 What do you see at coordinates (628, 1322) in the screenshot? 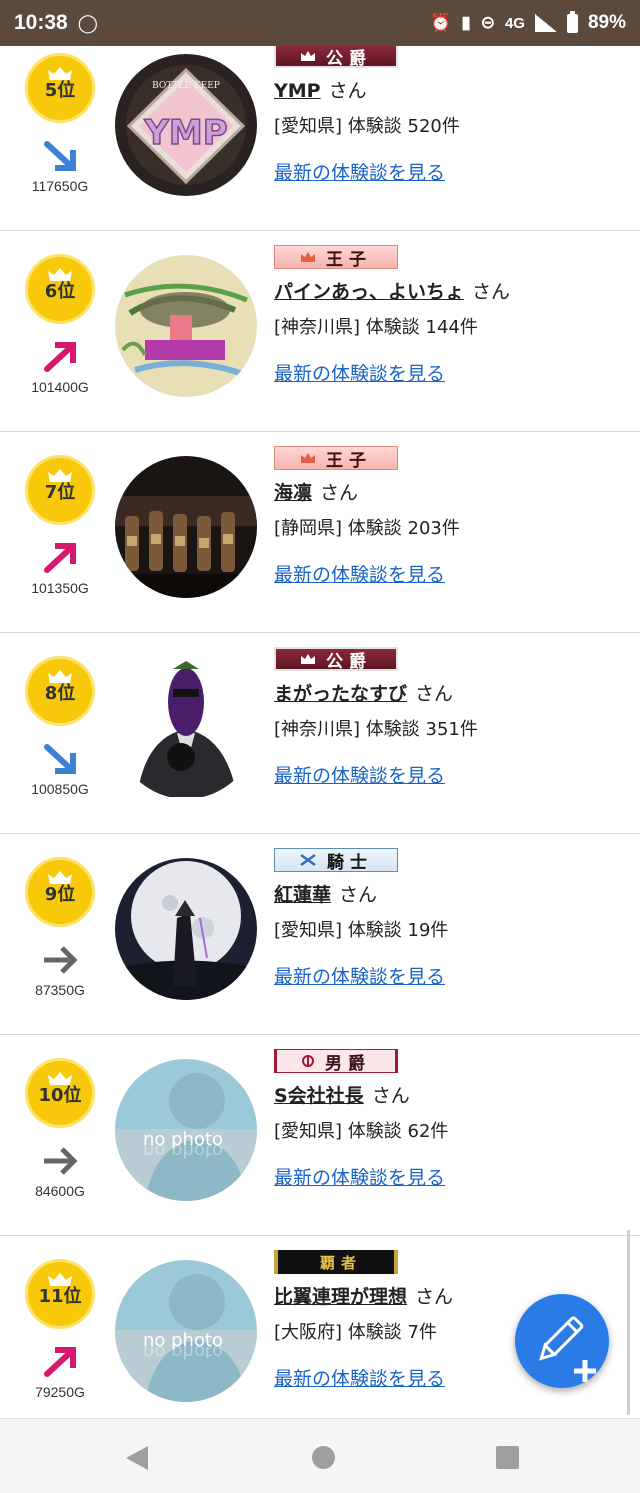
I see `scrollbar` at bounding box center [628, 1322].